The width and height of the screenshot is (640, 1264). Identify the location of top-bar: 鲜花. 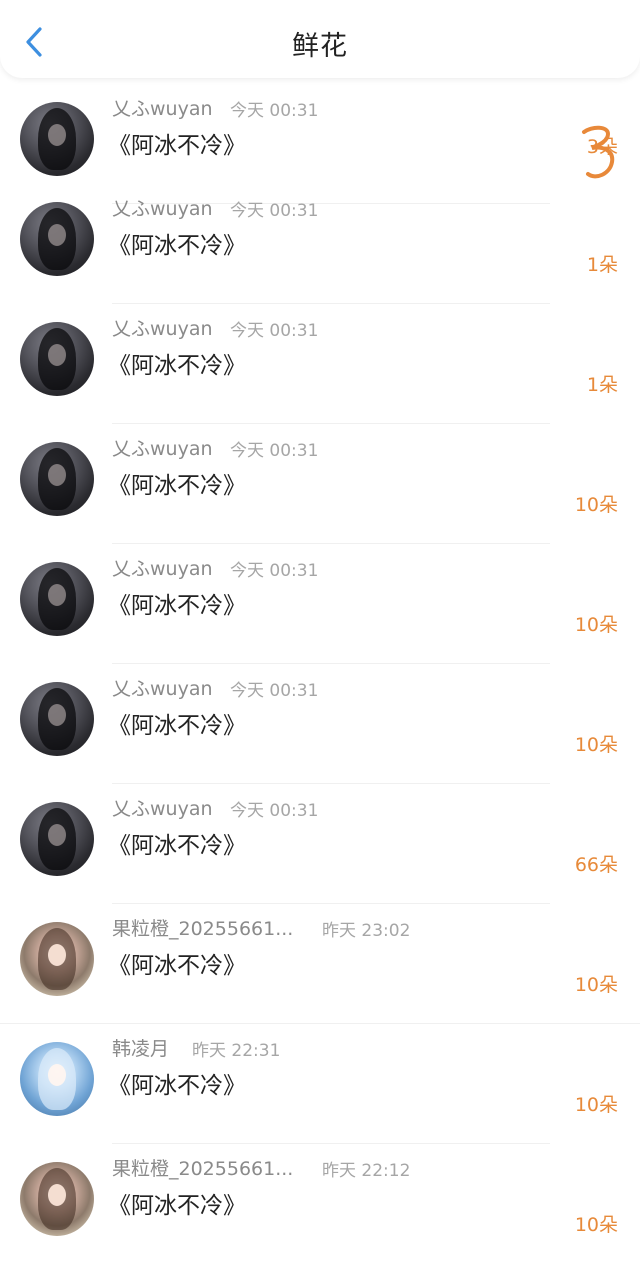
(320, 39).